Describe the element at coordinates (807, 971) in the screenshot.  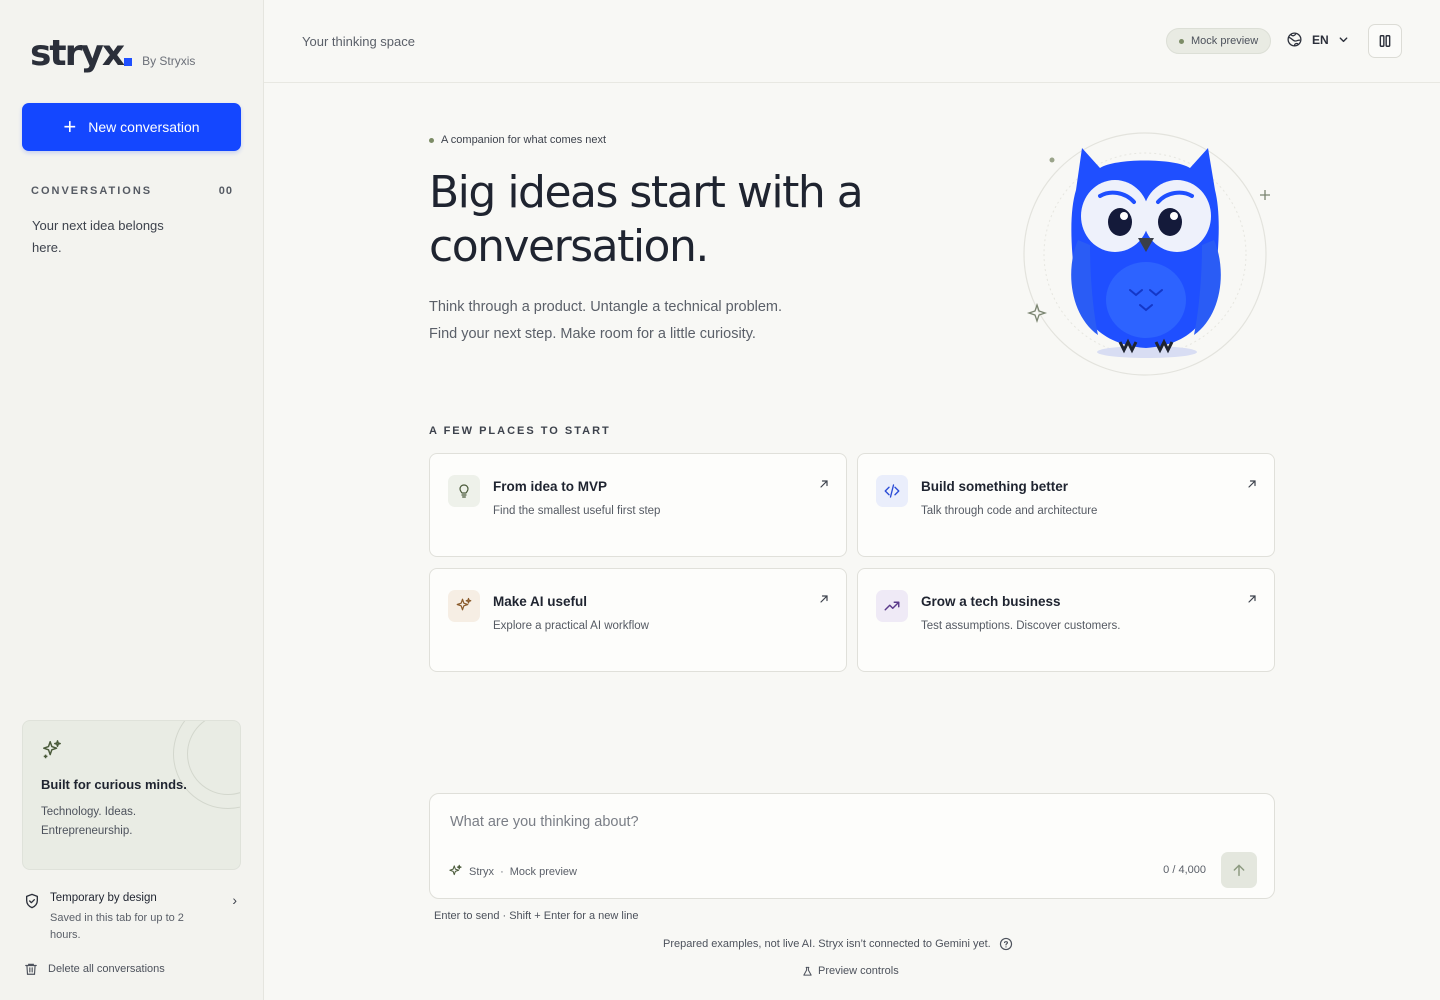
I see `flask-icon` at that location.